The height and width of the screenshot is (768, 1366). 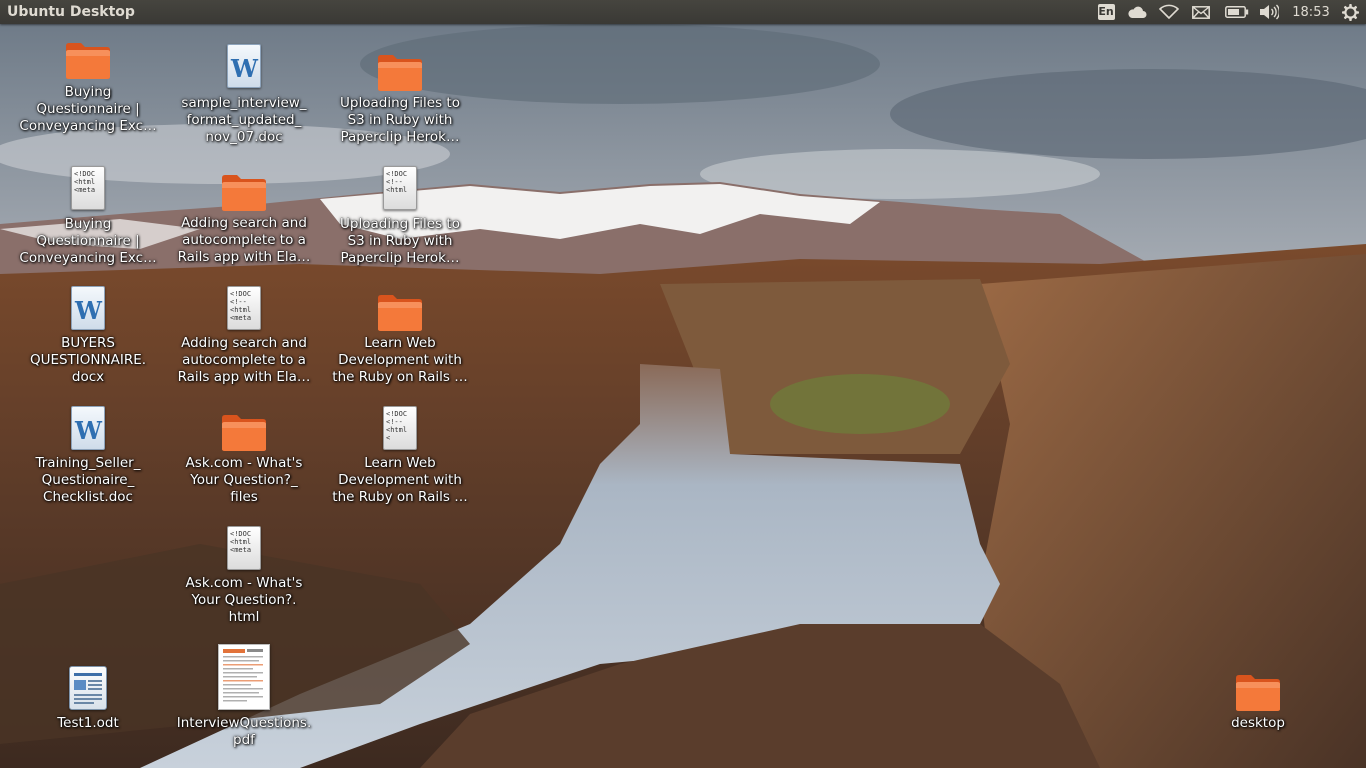 I want to click on gear-icon, so click(x=1350, y=12).